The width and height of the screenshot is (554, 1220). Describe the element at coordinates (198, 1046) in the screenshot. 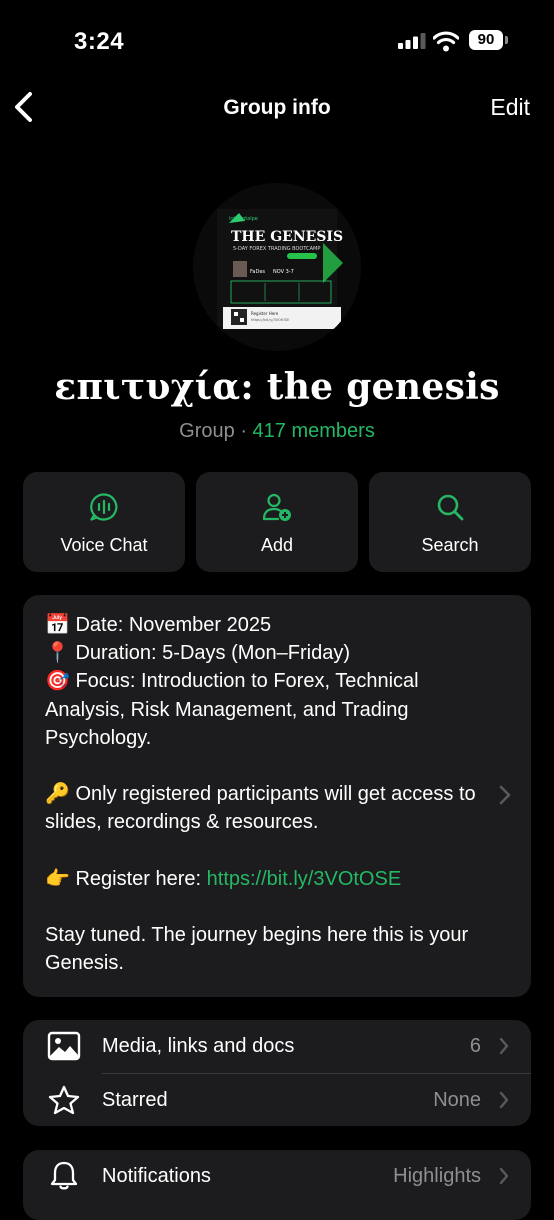

I see `media-label: Media, links and docs` at that location.